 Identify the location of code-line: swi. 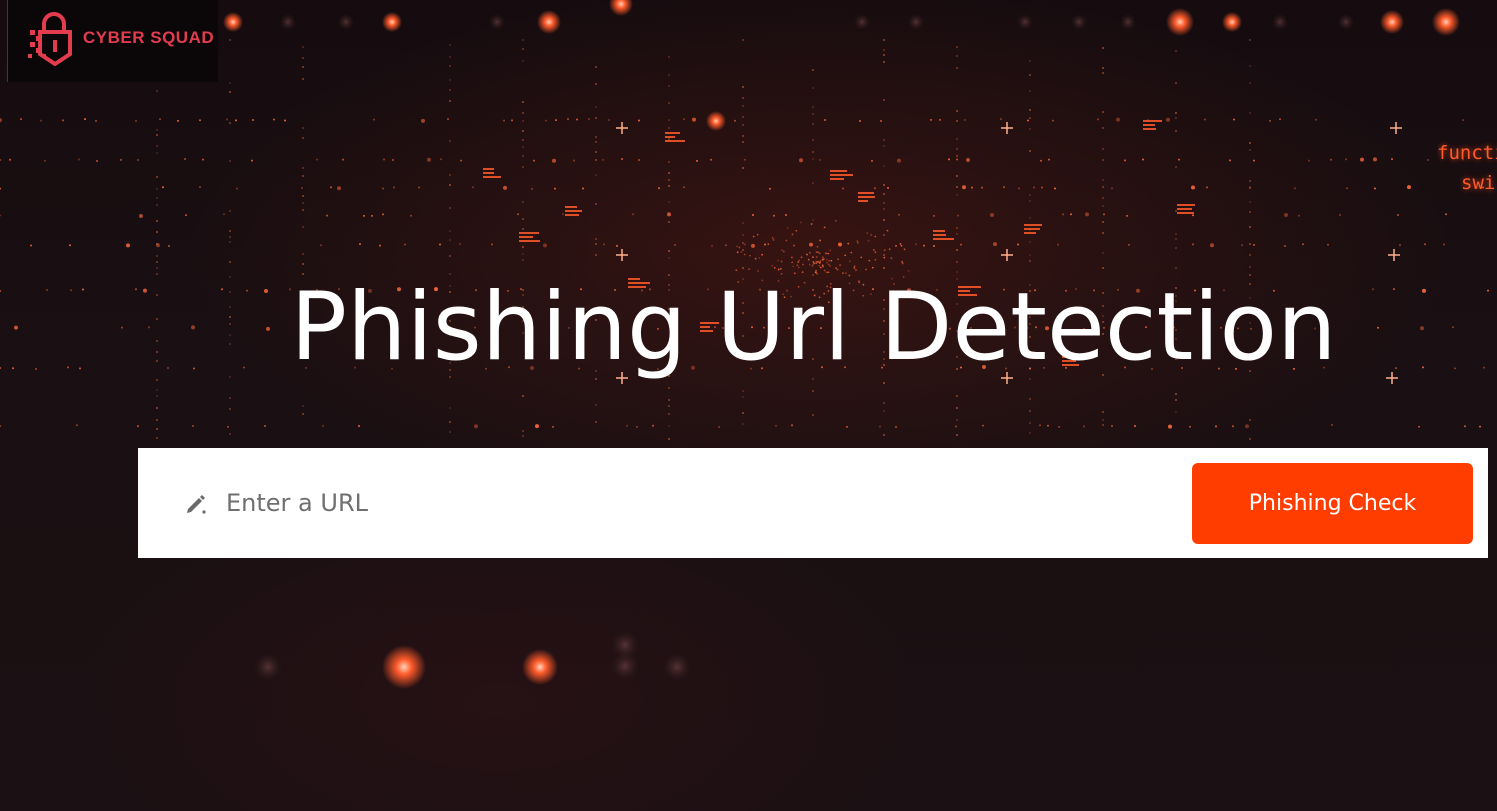
(1478, 183).